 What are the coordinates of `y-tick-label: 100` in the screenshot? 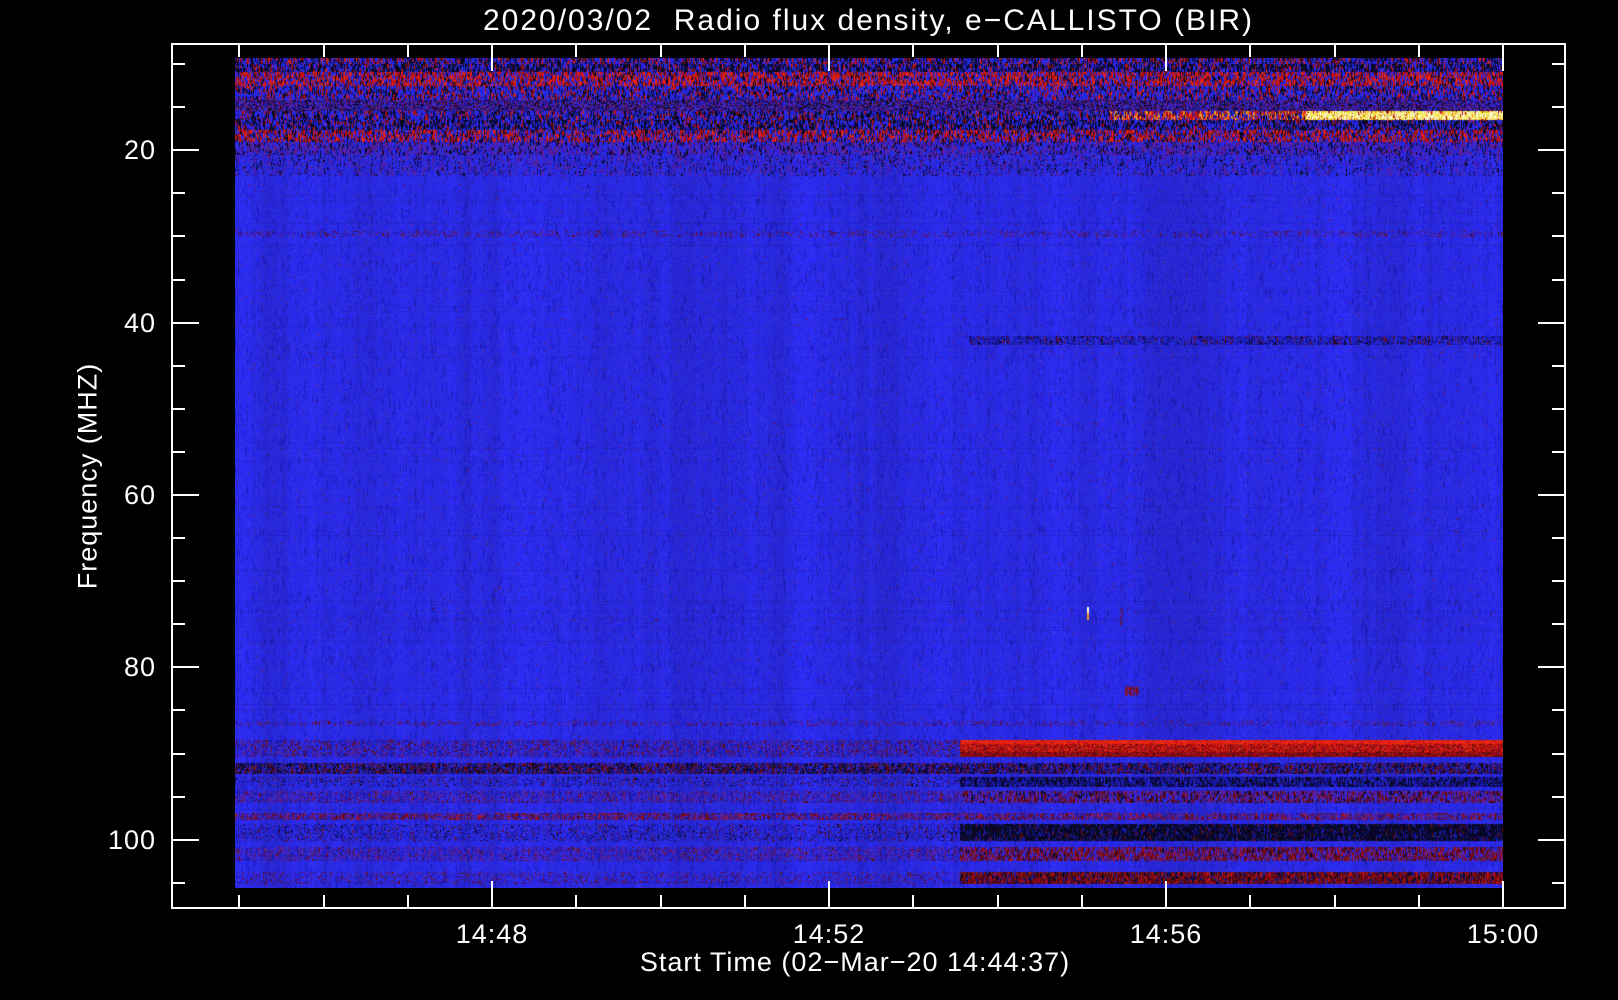 It's located at (131, 840).